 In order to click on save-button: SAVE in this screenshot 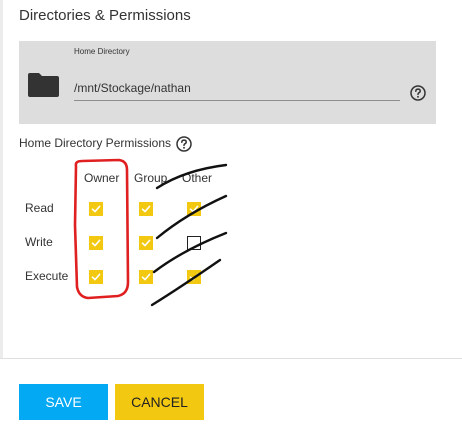, I will do `click(63, 402)`.